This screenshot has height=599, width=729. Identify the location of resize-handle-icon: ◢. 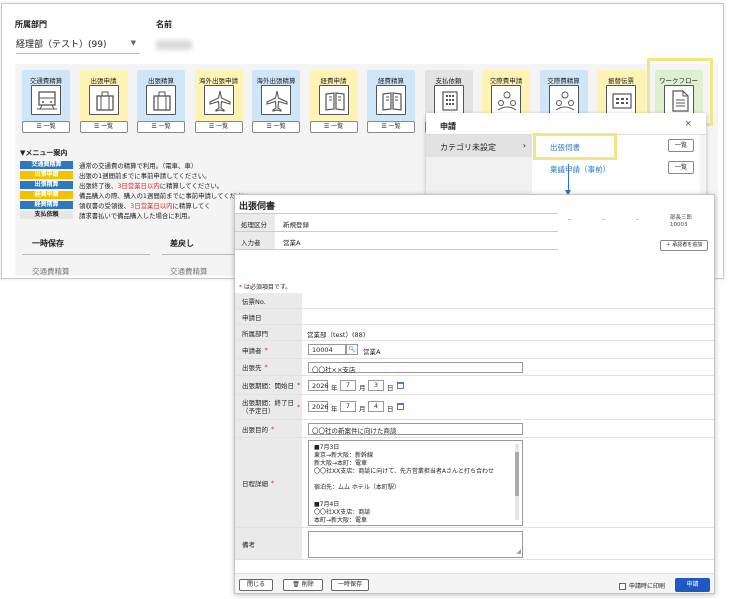
(518, 552).